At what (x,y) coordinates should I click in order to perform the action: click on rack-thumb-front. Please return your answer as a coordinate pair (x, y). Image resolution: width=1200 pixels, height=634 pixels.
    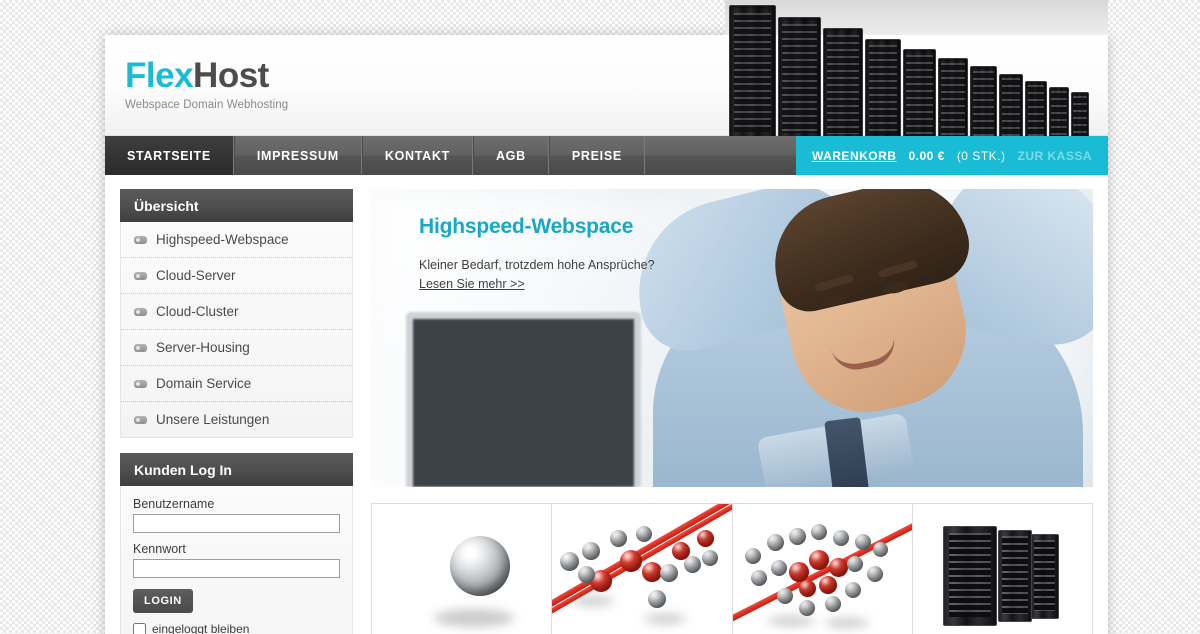
    Looking at the image, I should click on (969, 576).